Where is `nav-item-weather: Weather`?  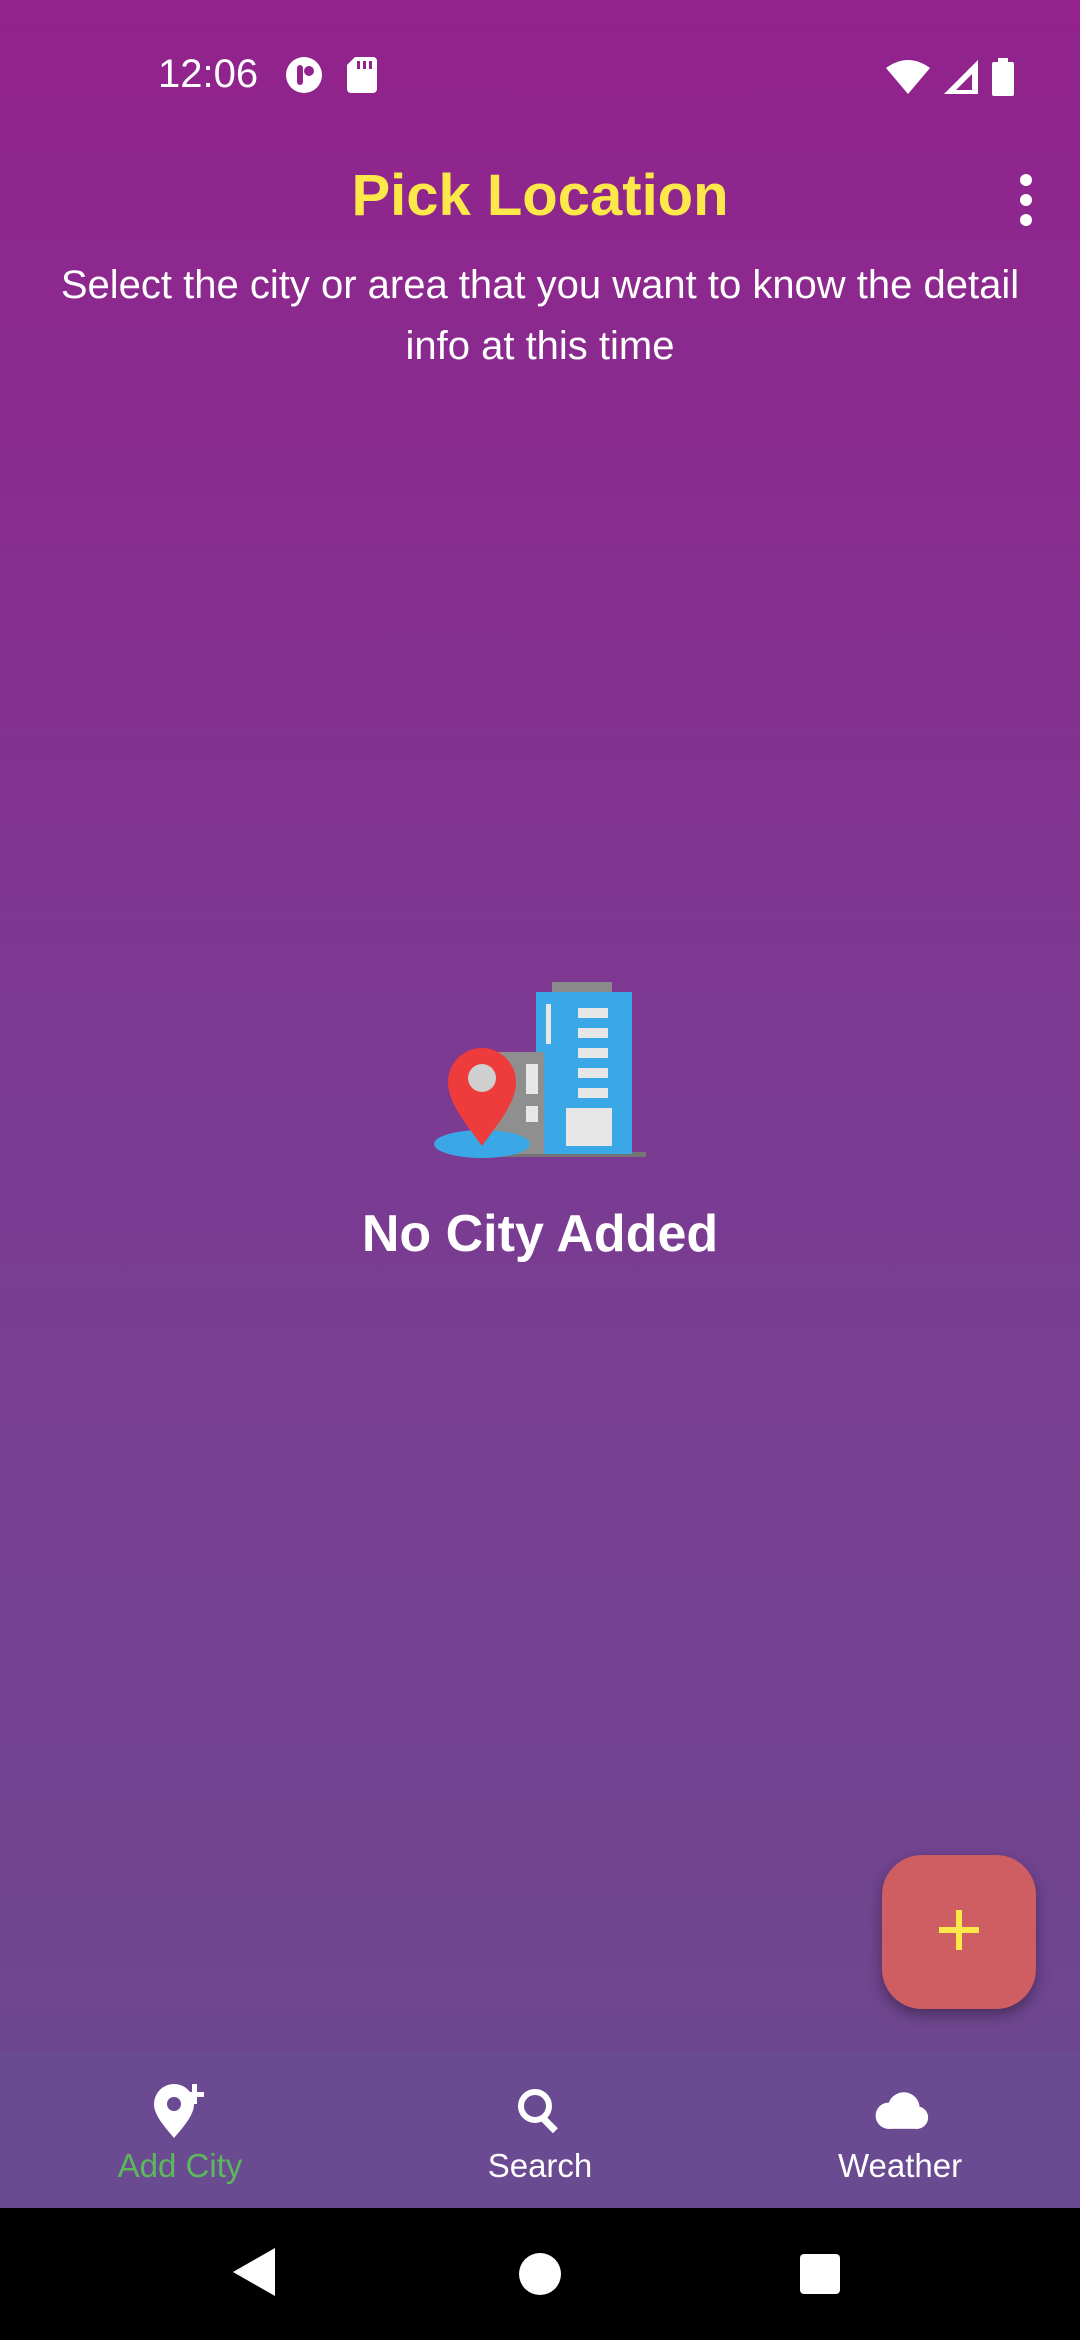
nav-item-weather: Weather is located at coordinates (900, 2129).